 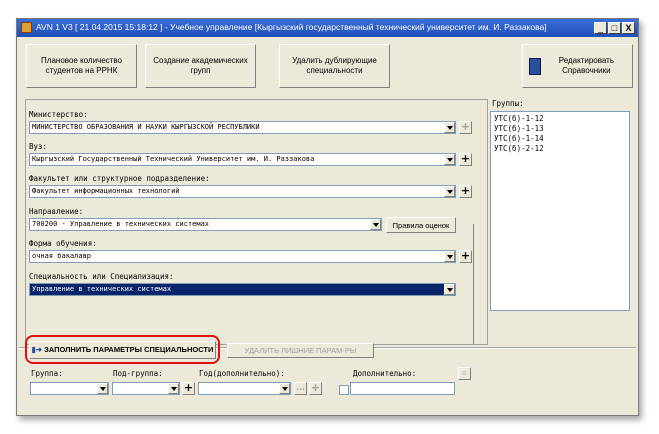 I want to click on arrow-icon: ▮➜, so click(x=38, y=349).